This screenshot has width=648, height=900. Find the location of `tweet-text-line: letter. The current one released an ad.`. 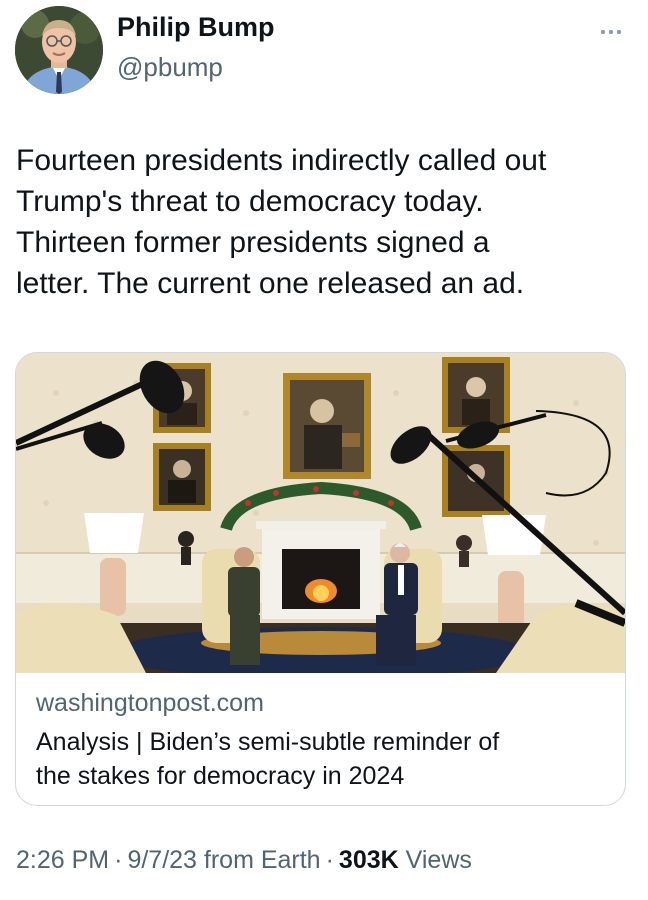

tweet-text-line: letter. The current one released an ad. is located at coordinates (270, 283).